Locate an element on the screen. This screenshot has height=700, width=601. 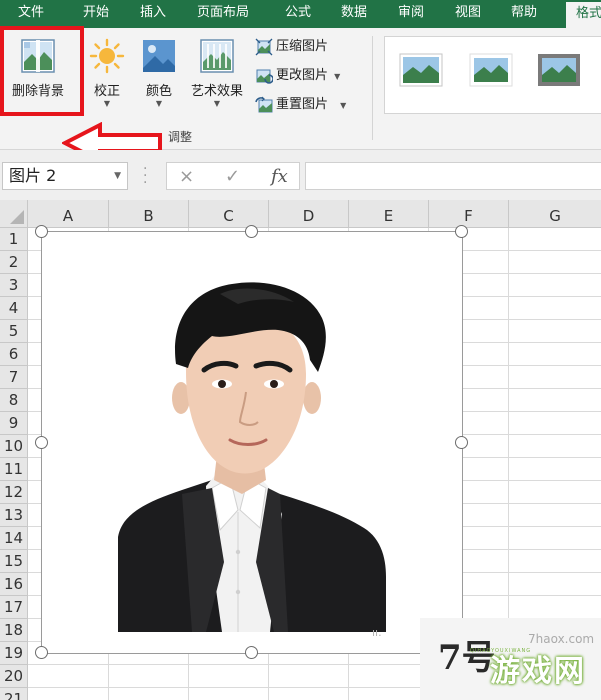
reset-picture-icon is located at coordinates (264, 104).